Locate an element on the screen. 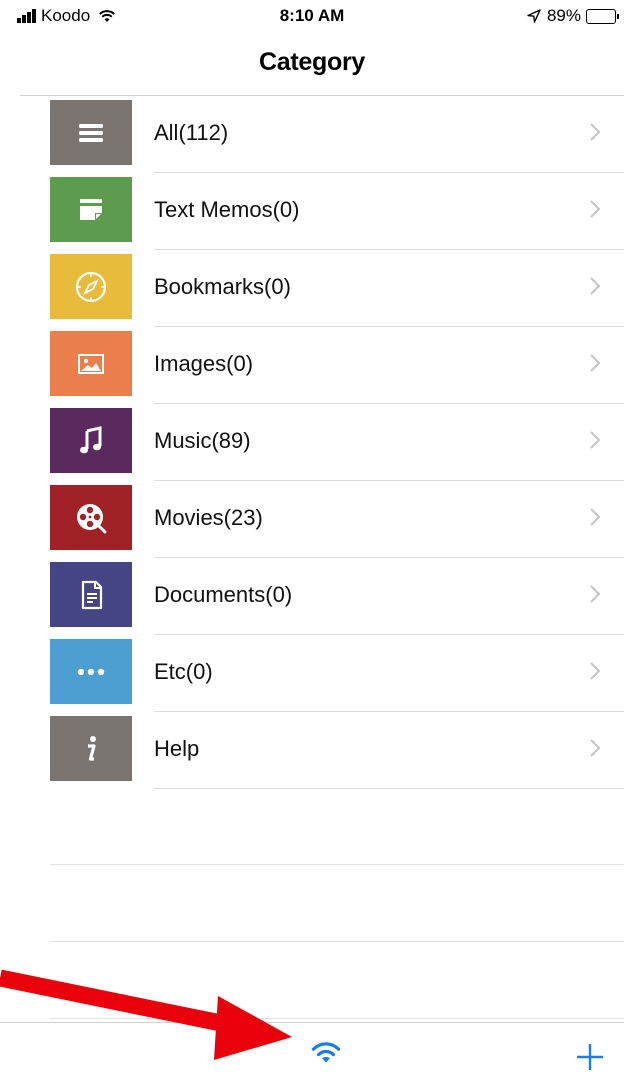 This screenshot has height=1072, width=624. category-row-movies: Movies(23) is located at coordinates (312, 519).